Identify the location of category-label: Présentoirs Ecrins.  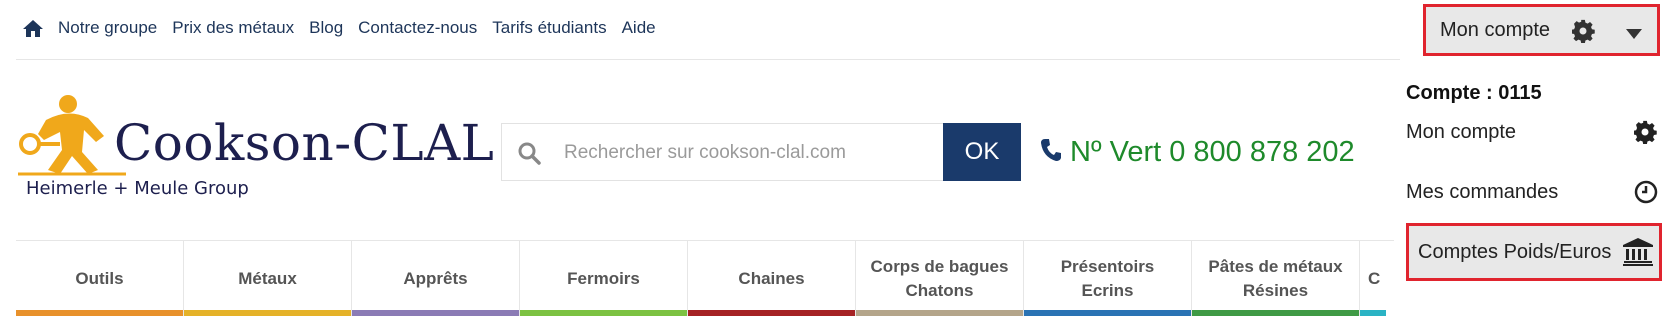
(1107, 278).